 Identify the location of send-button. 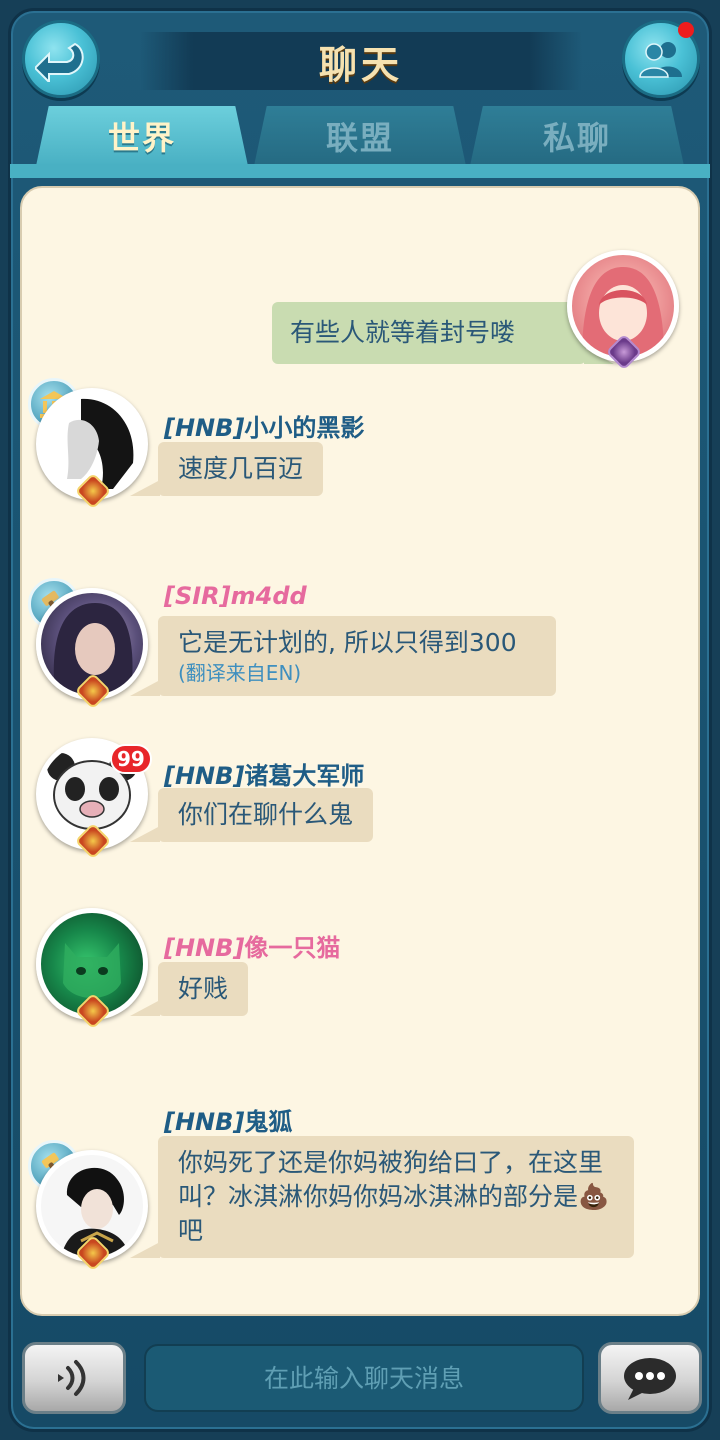
(650, 1378).